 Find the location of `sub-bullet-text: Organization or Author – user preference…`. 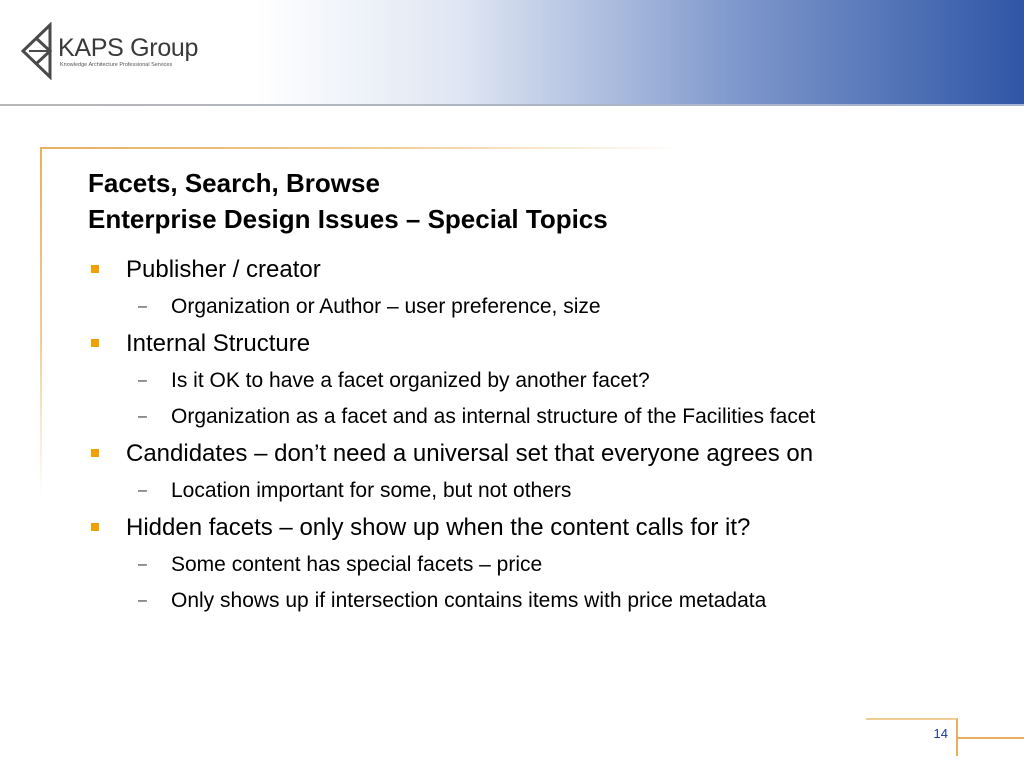

sub-bullet-text: Organization or Author – user preference… is located at coordinates (386, 306).